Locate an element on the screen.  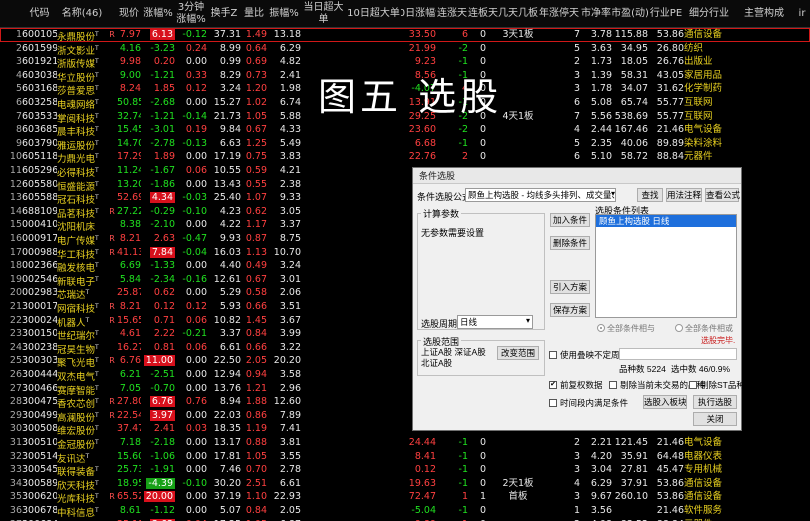
column-header: 3分钟涨幅% is located at coordinates (191, 14).